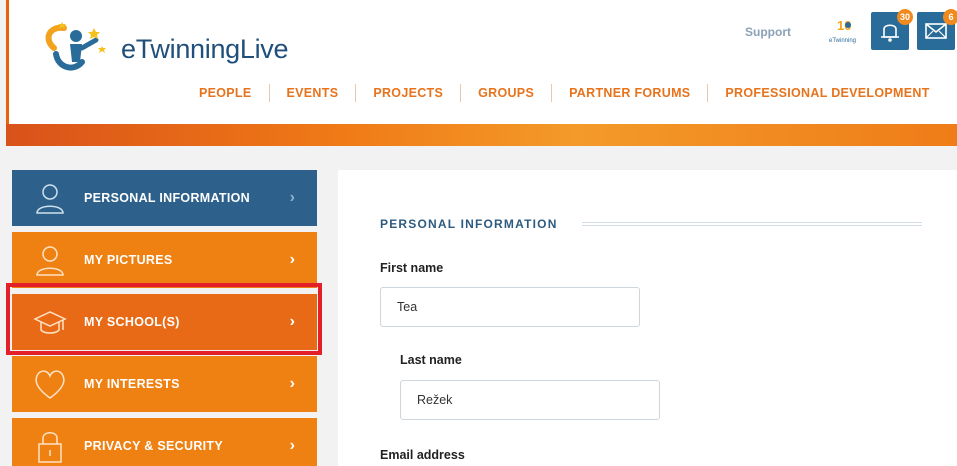  Describe the element at coordinates (950, 17) in the screenshot. I see `messages-count: 6` at that location.